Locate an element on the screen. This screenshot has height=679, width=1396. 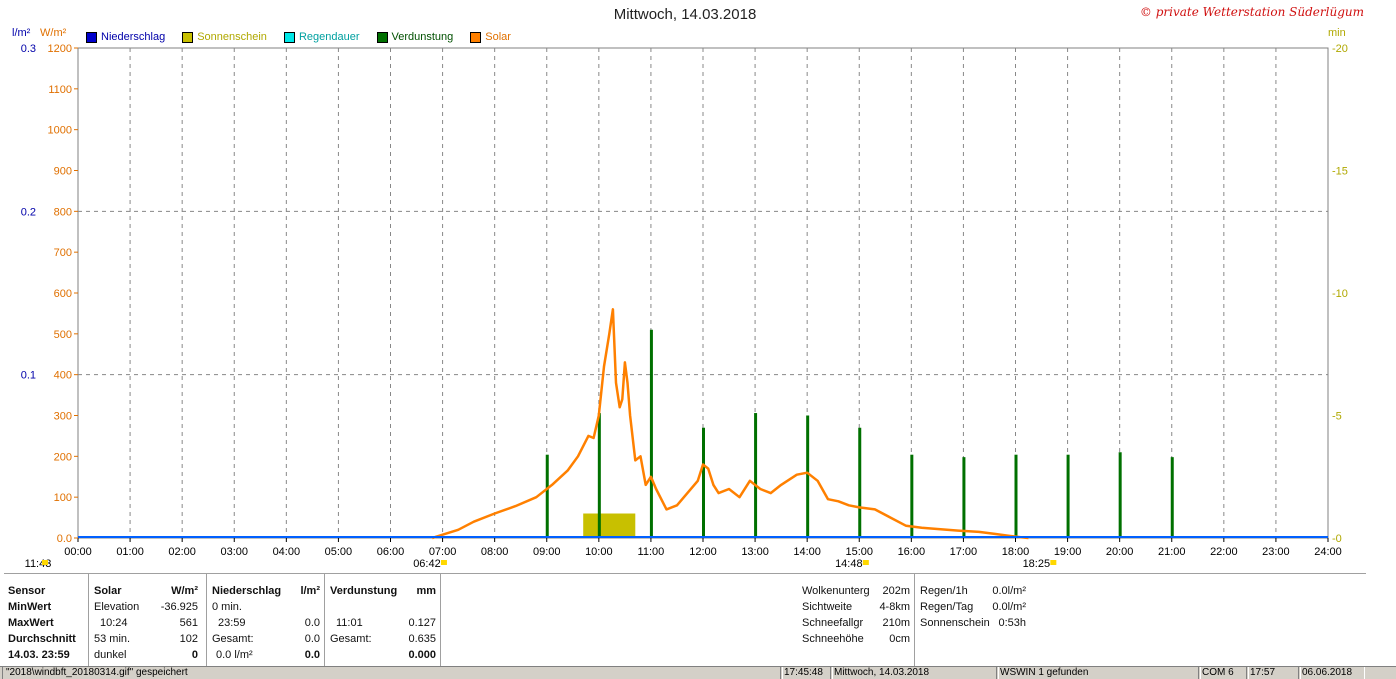
status-device: WSWIN 1 gefunden is located at coordinates (1098, 673).